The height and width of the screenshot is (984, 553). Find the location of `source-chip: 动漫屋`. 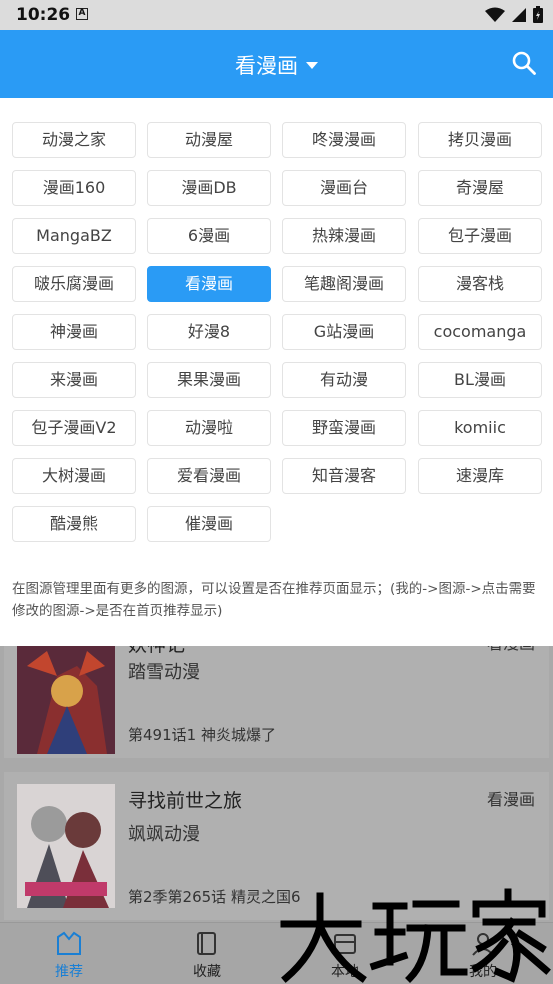

source-chip: 动漫屋 is located at coordinates (209, 140).